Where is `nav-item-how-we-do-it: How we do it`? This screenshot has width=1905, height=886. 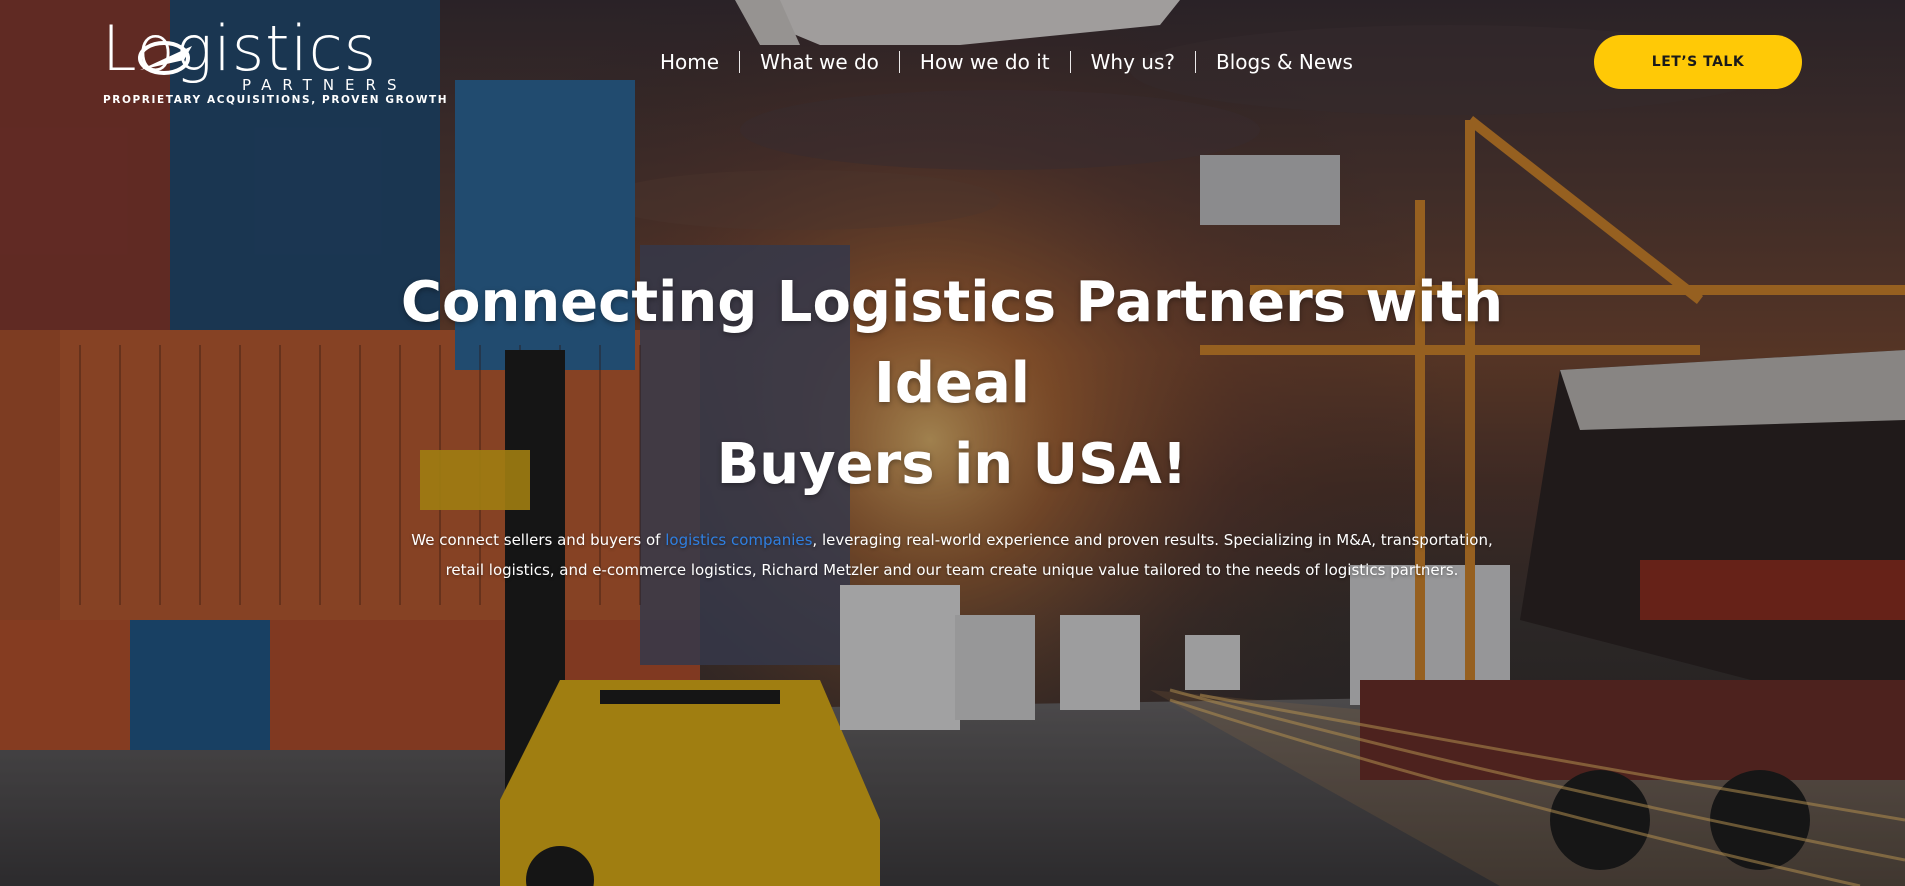 nav-item-how-we-do-it: How we do it is located at coordinates (985, 62).